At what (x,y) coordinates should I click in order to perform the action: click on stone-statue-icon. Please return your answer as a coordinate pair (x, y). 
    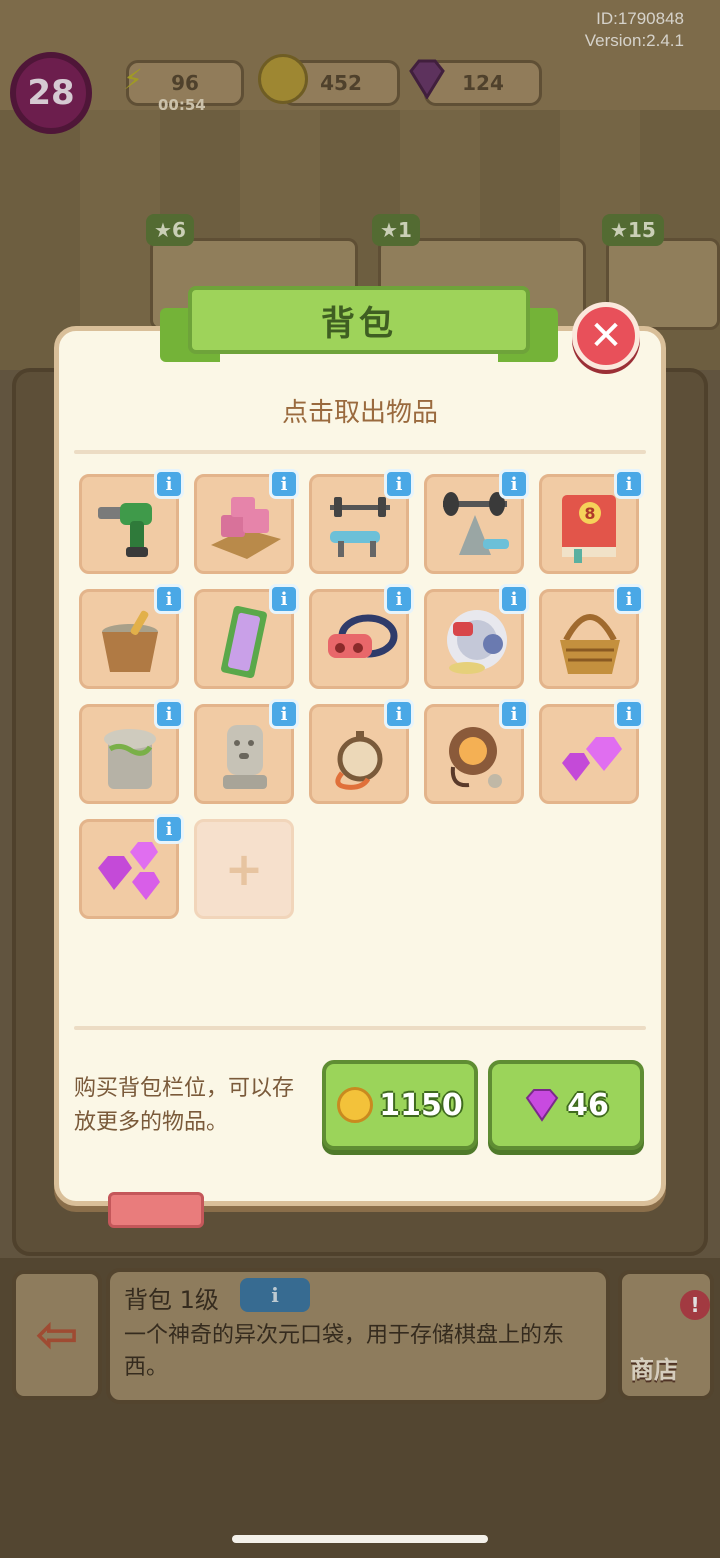
    Looking at the image, I should click on (245, 757).